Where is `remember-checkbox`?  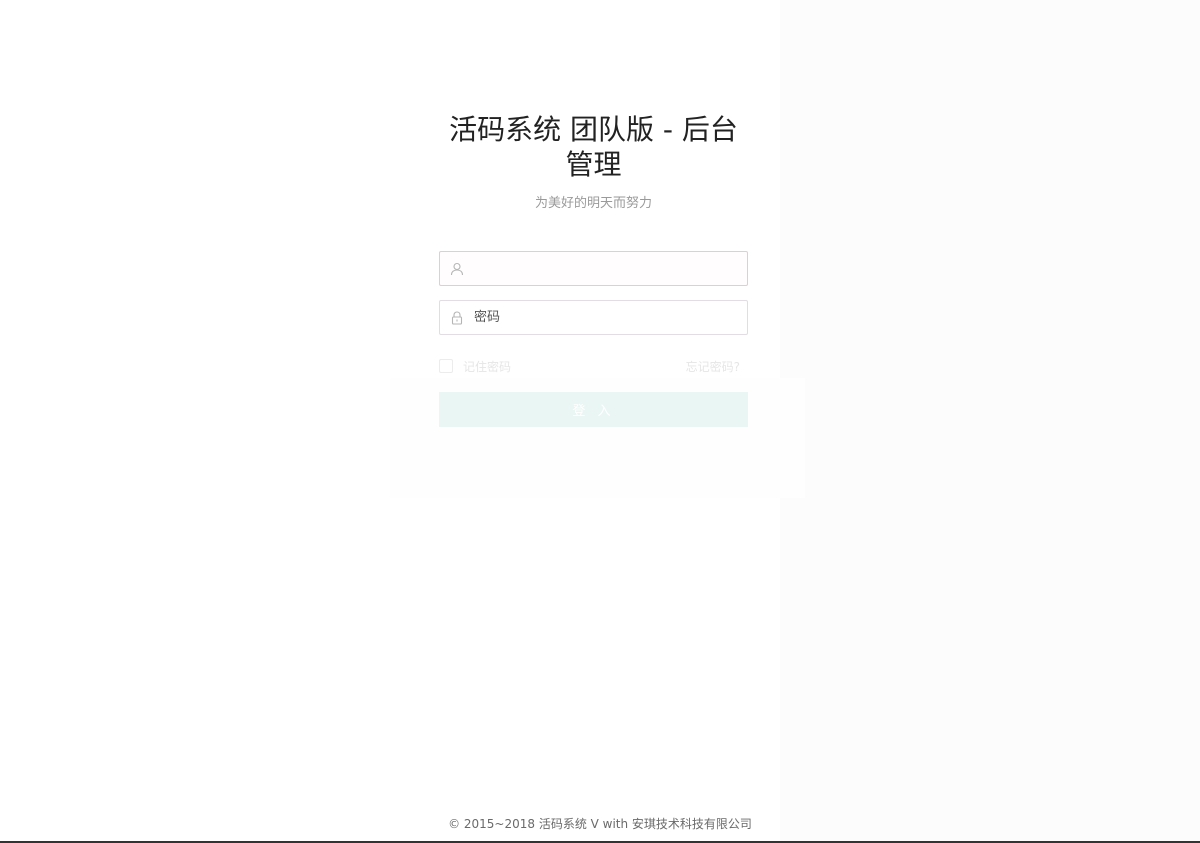 remember-checkbox is located at coordinates (446, 366).